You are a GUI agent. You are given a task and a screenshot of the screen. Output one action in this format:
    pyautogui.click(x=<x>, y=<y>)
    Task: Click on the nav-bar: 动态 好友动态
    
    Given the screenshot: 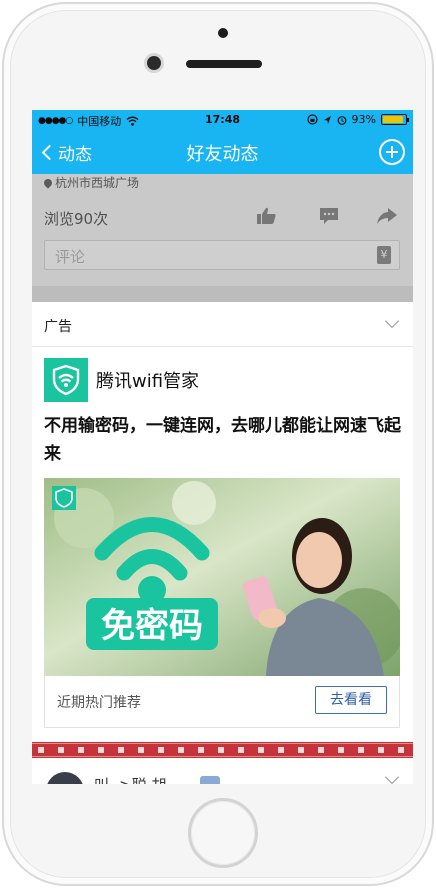 What is the action you would take?
    pyautogui.click(x=222, y=152)
    